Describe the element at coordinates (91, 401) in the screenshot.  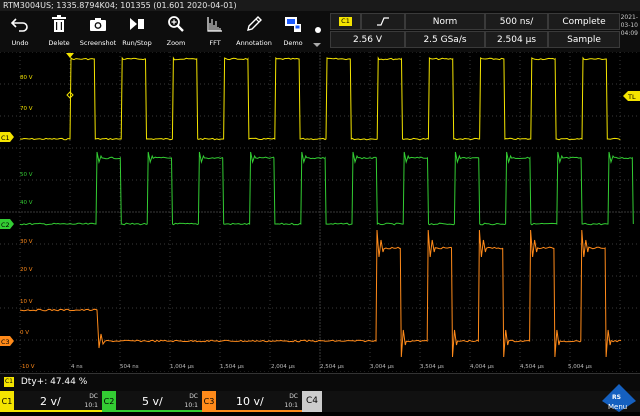
I see `channel-1-coupling: DC 10:1` at that location.